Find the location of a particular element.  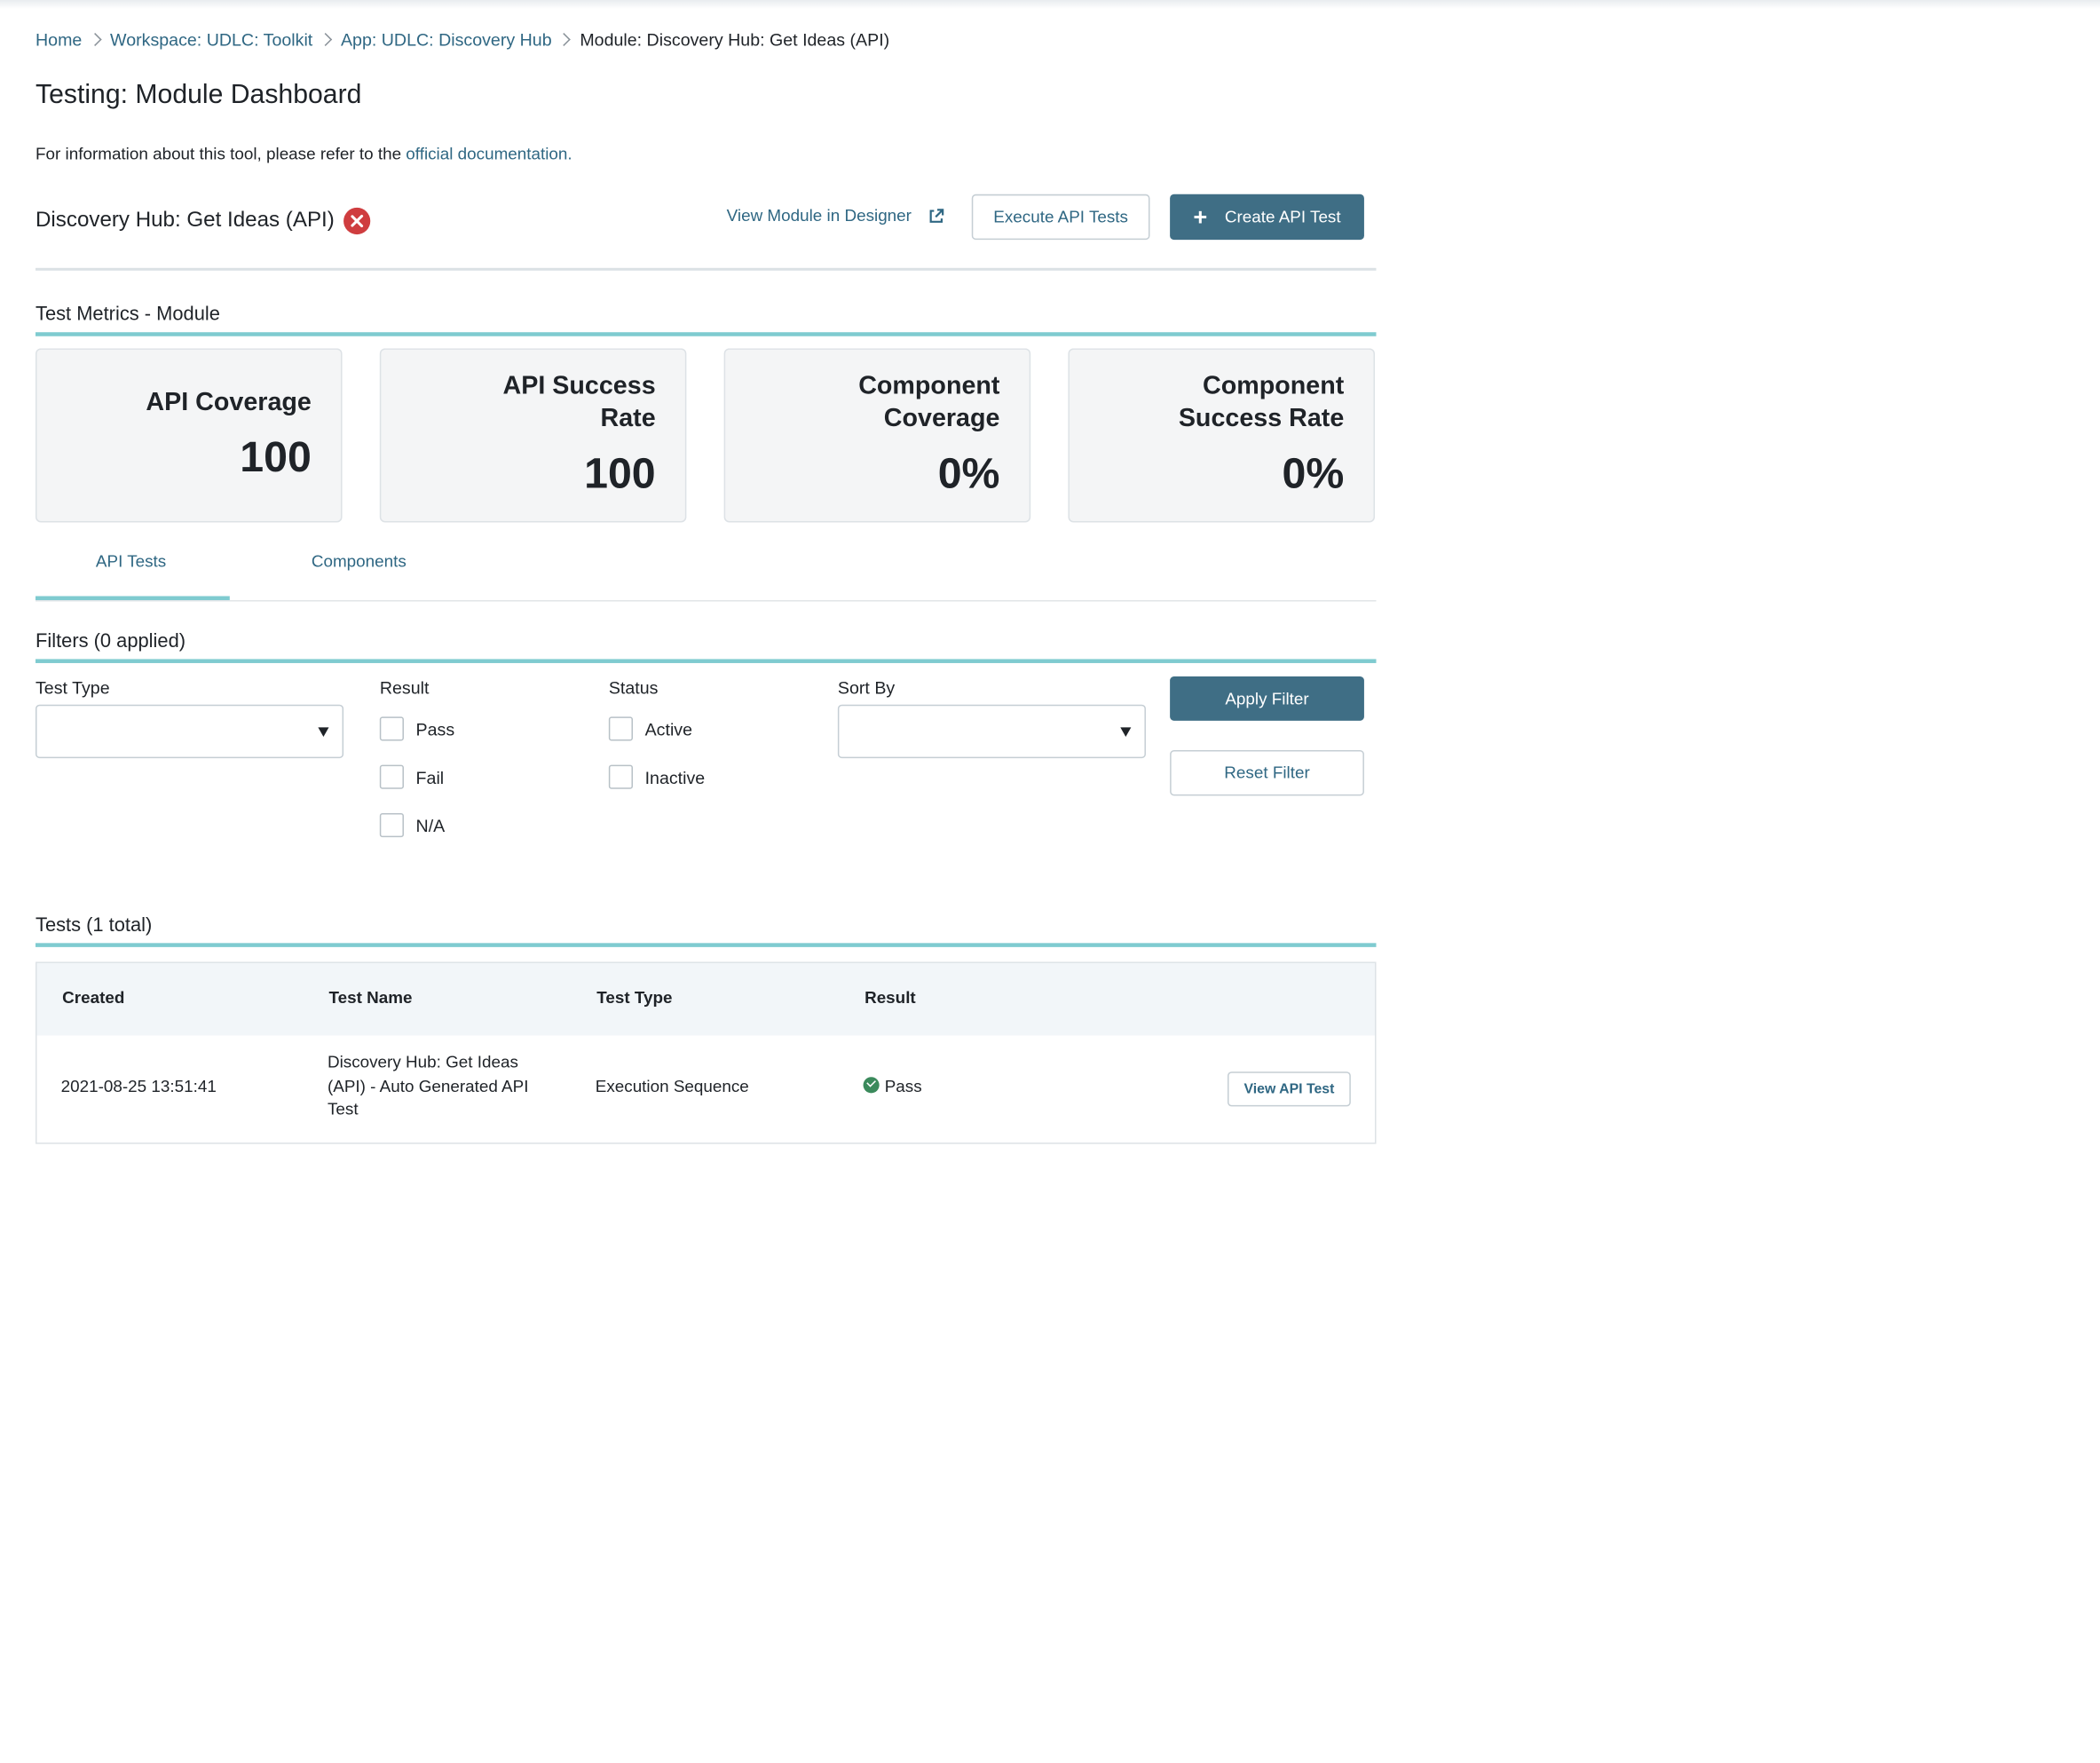

result-label: Result is located at coordinates (404, 688).